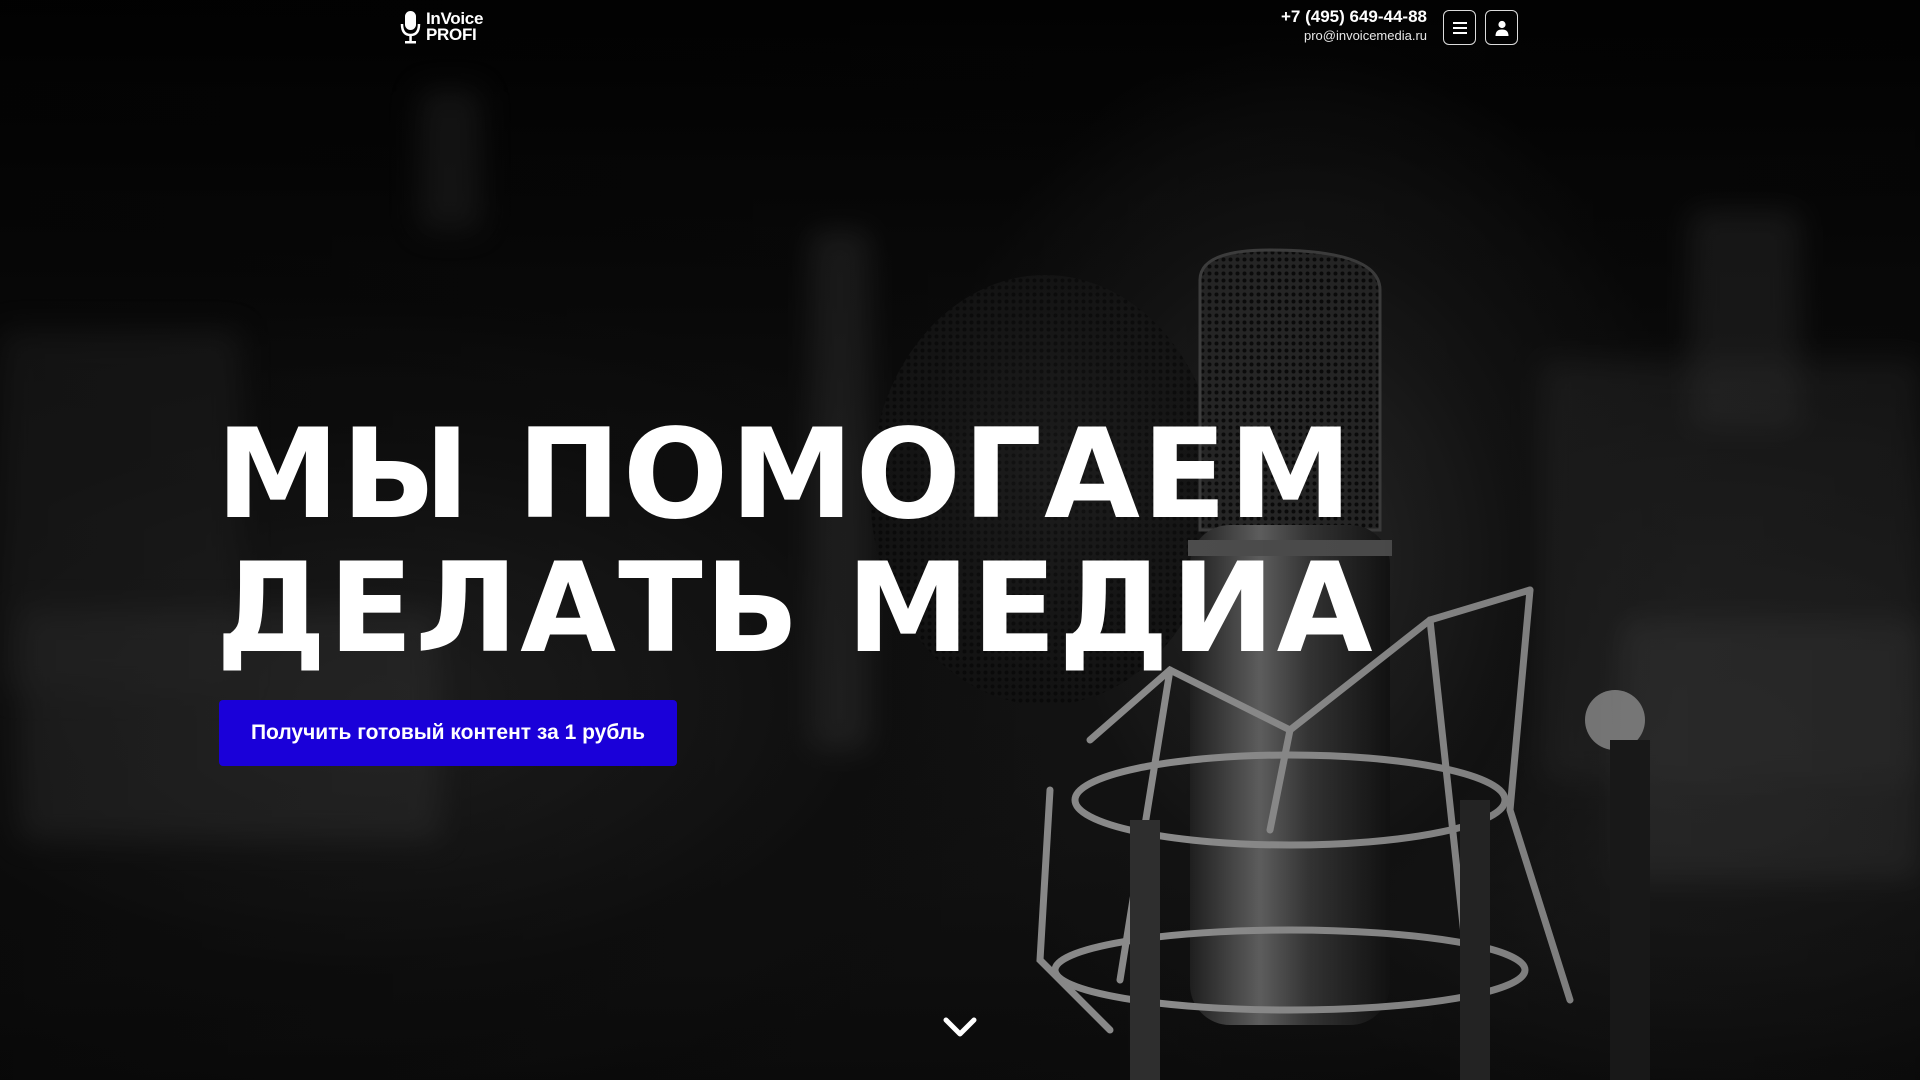 Image resolution: width=1920 pixels, height=1080 pixels. I want to click on logo: InVoice PROFI, so click(441, 27).